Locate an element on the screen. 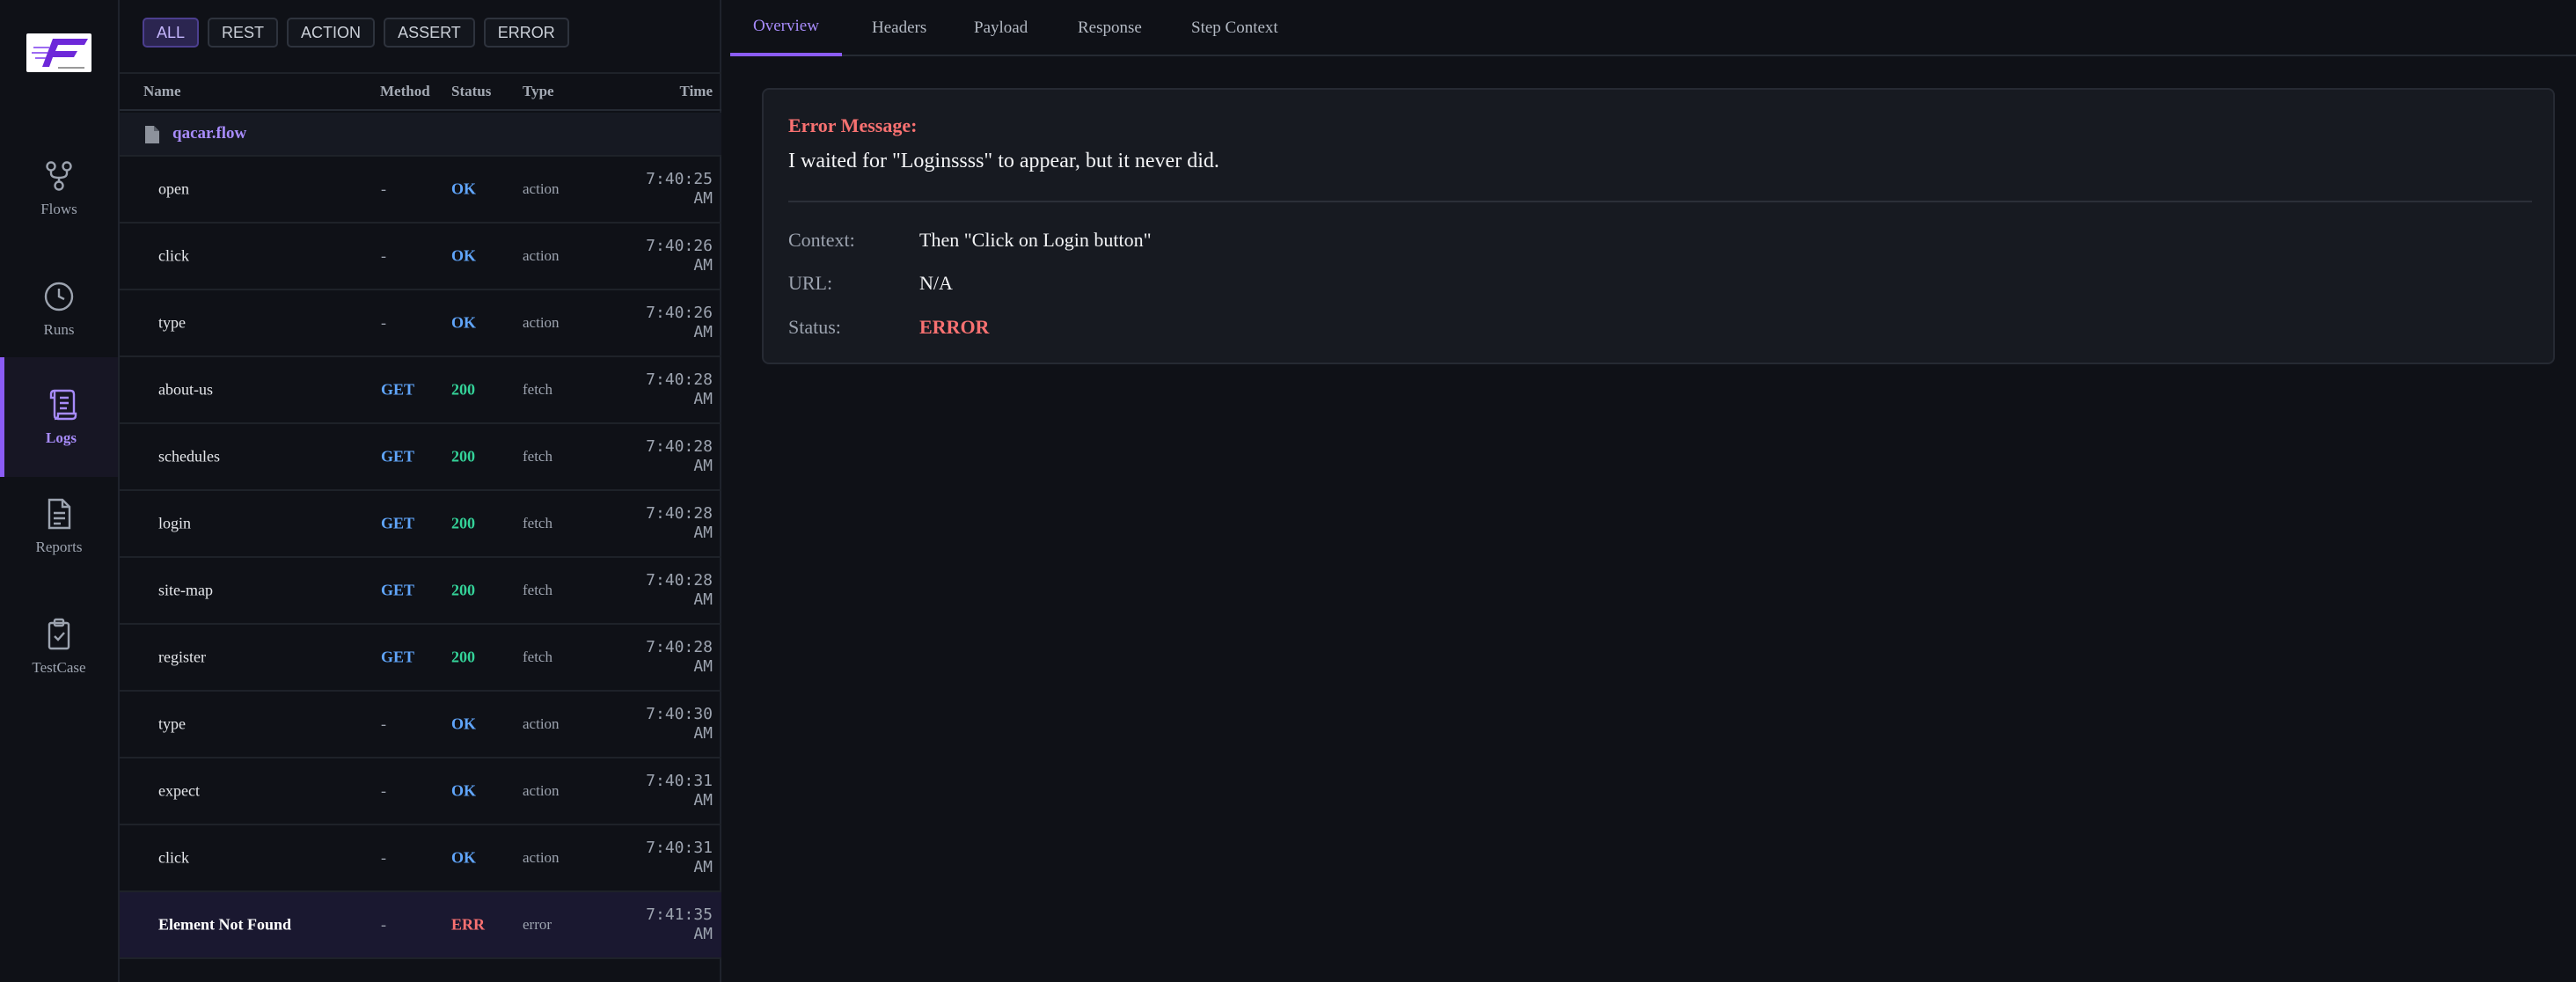 The width and height of the screenshot is (2576, 982). table-row: expect - OK action 7:40:31 AM is located at coordinates (420, 792).